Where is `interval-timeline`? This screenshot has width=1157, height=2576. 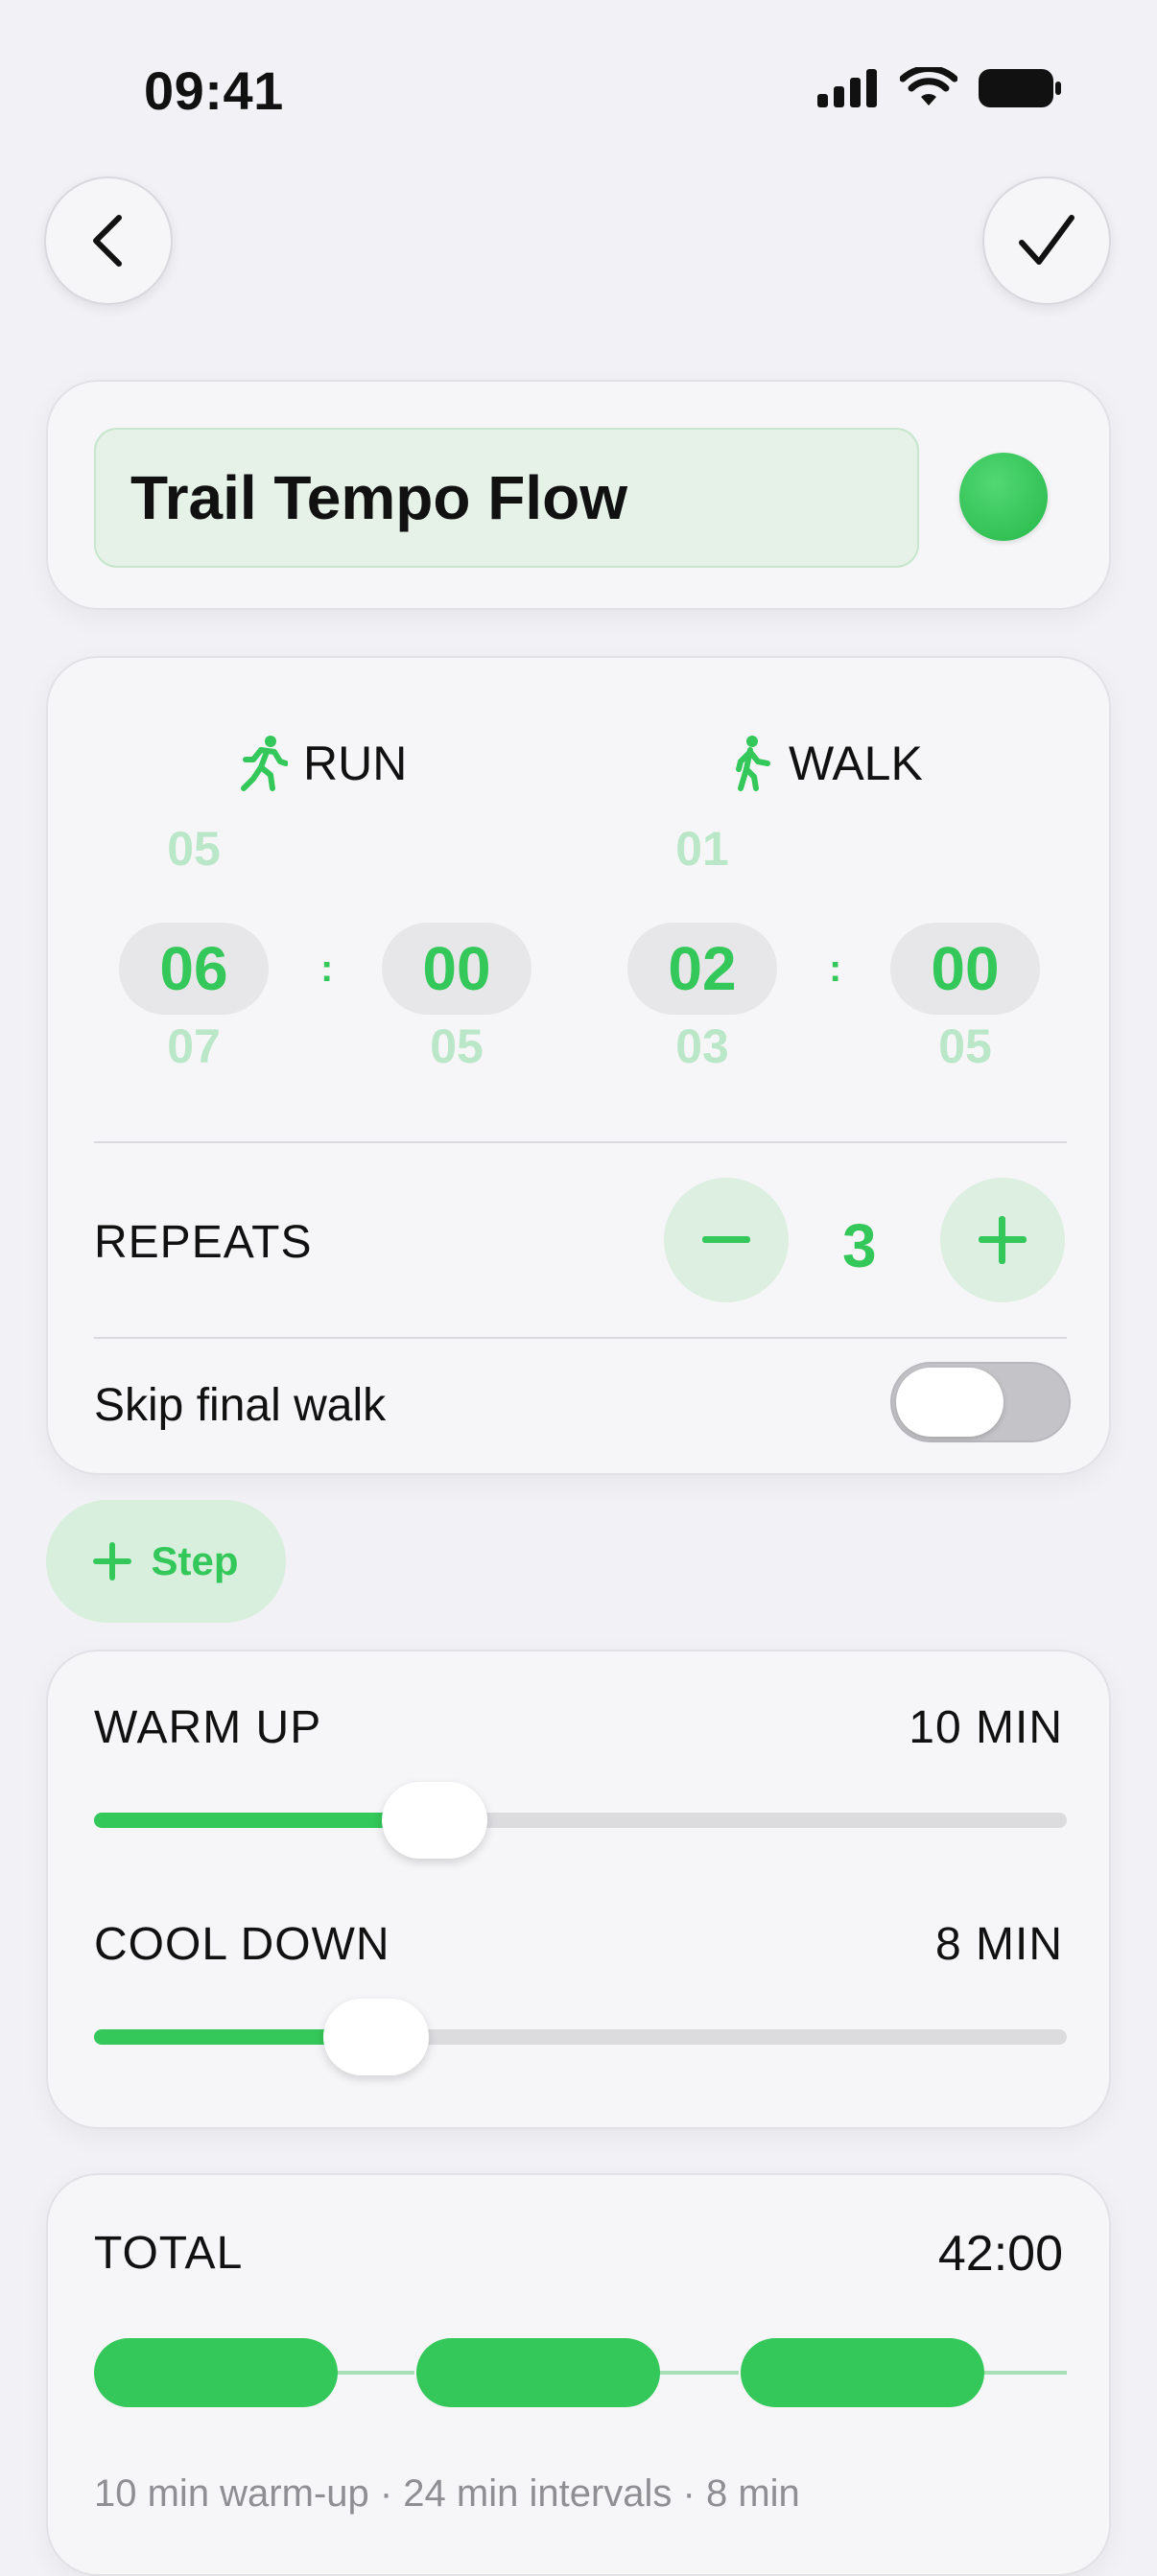
interval-timeline is located at coordinates (580, 2372).